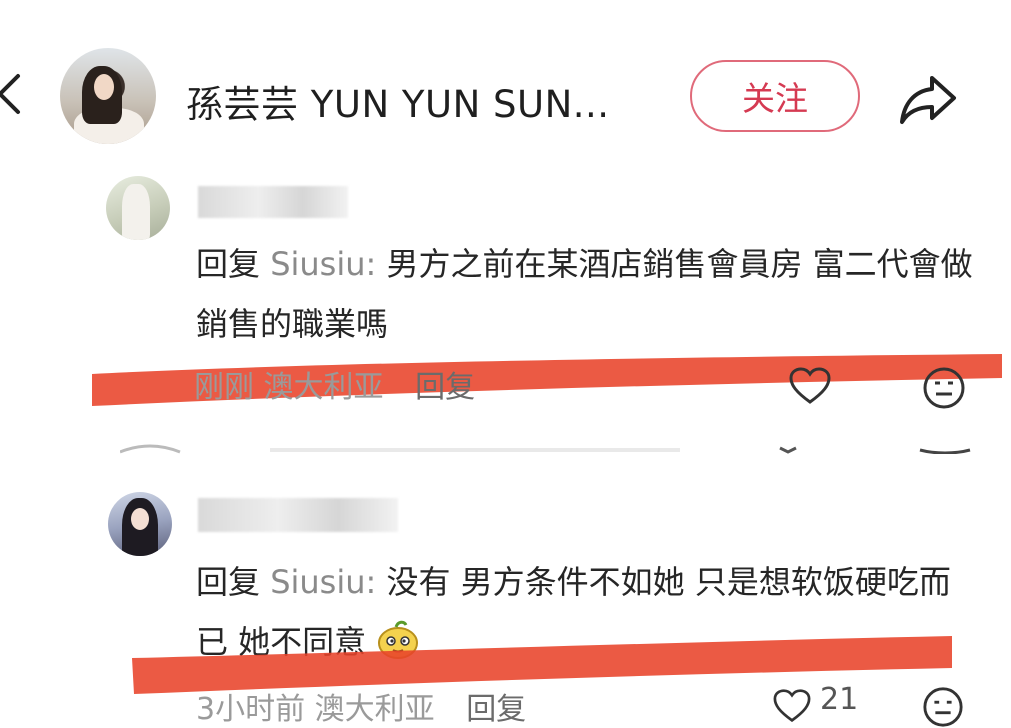 The width and height of the screenshot is (1011, 728). I want to click on collapsed-row-edge, so click(545, 449).